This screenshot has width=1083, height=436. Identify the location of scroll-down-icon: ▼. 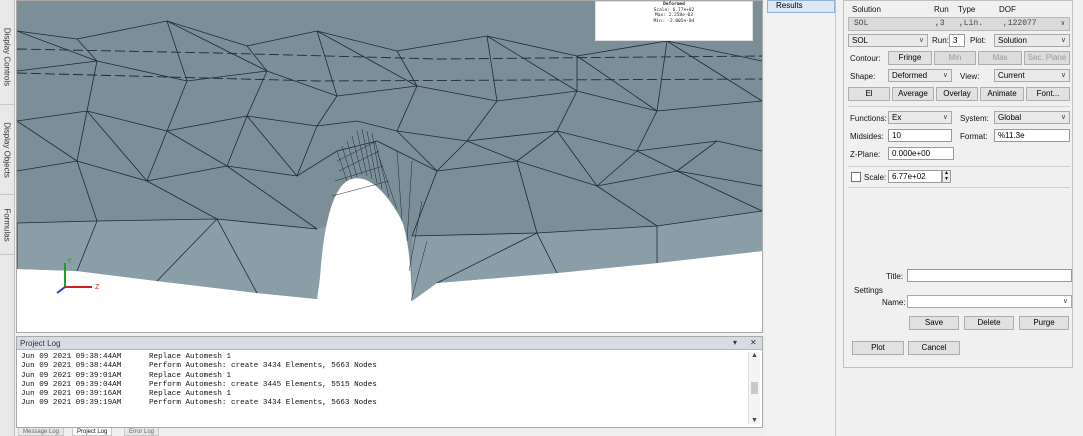
(754, 420).